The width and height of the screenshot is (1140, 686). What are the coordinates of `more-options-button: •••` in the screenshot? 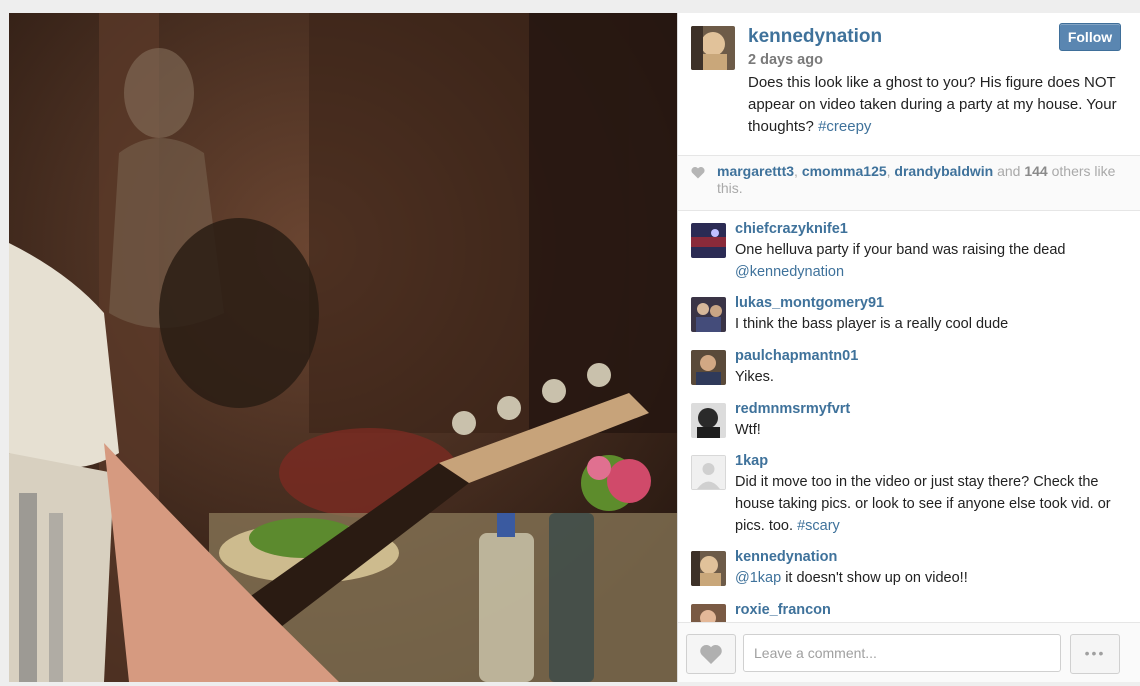 It's located at (1095, 654).